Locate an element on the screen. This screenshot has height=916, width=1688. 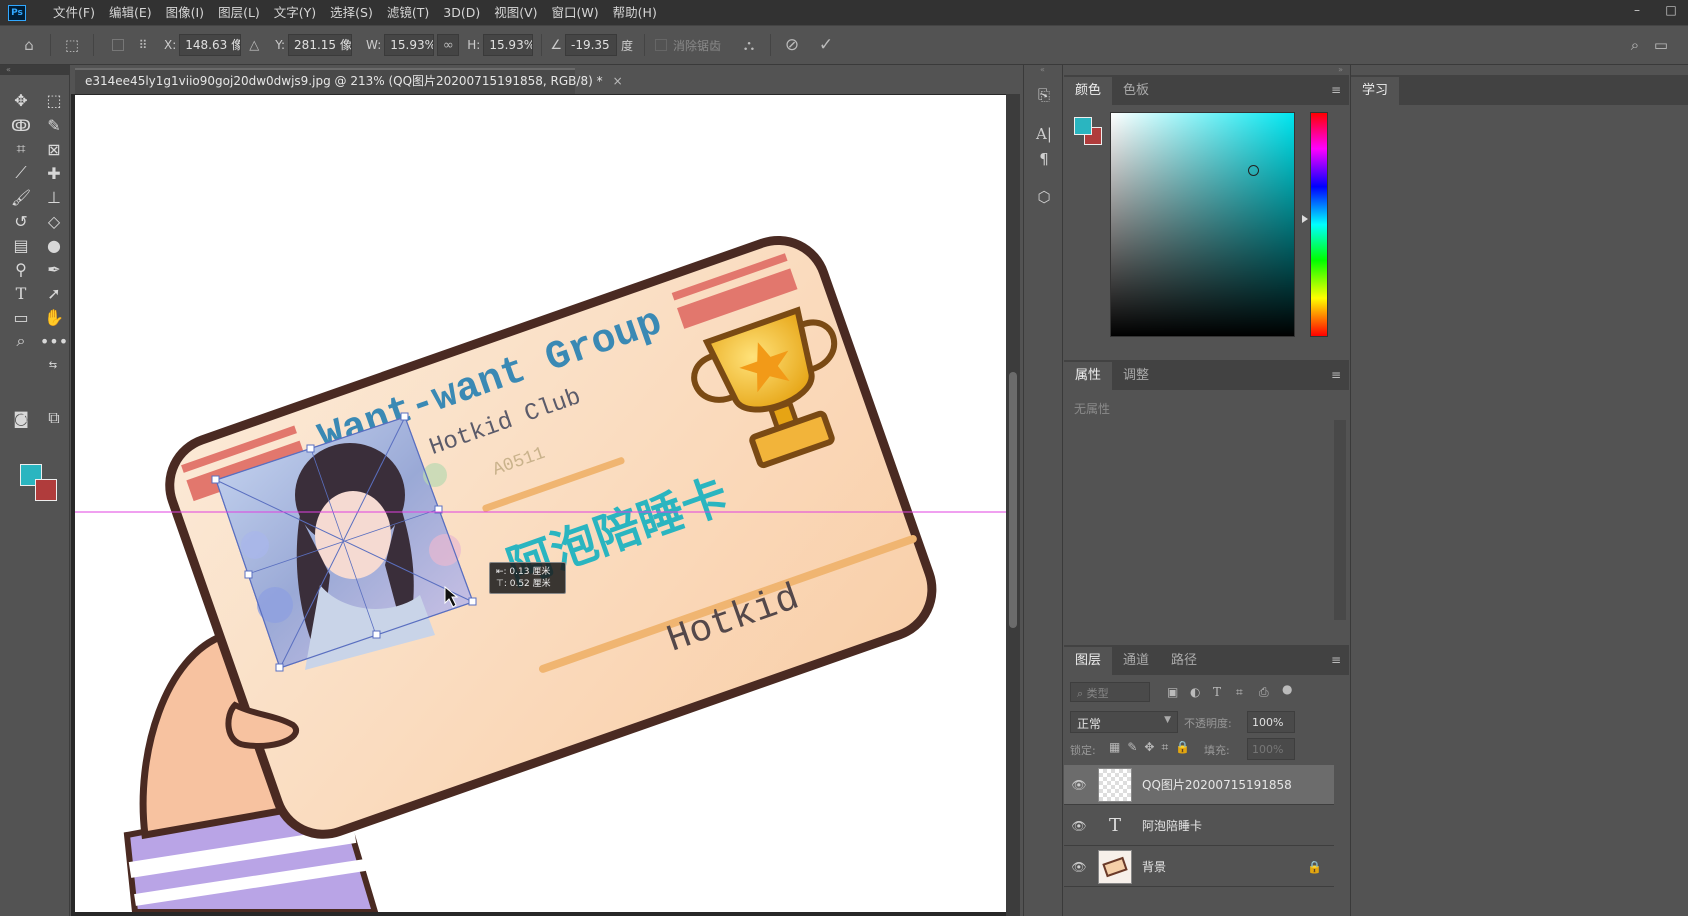
hand-tool-icon: ✋ is located at coordinates (54, 317).